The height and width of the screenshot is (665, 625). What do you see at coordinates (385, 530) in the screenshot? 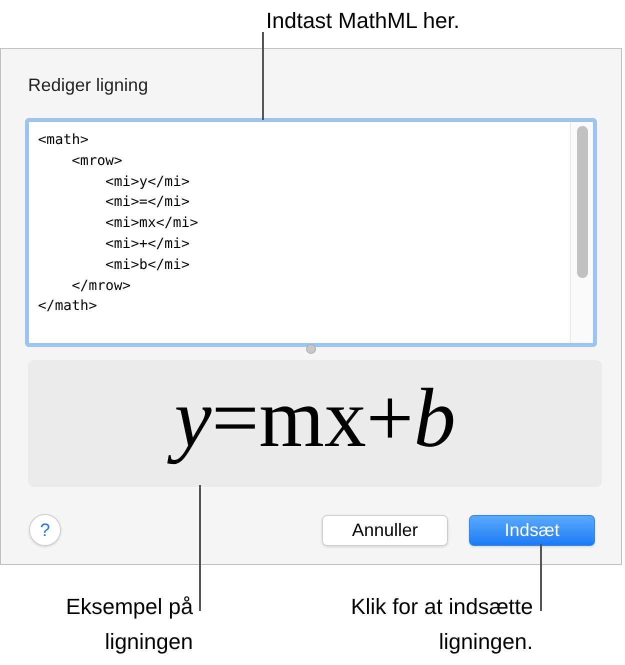
I see `cancel-button: Annuller` at bounding box center [385, 530].